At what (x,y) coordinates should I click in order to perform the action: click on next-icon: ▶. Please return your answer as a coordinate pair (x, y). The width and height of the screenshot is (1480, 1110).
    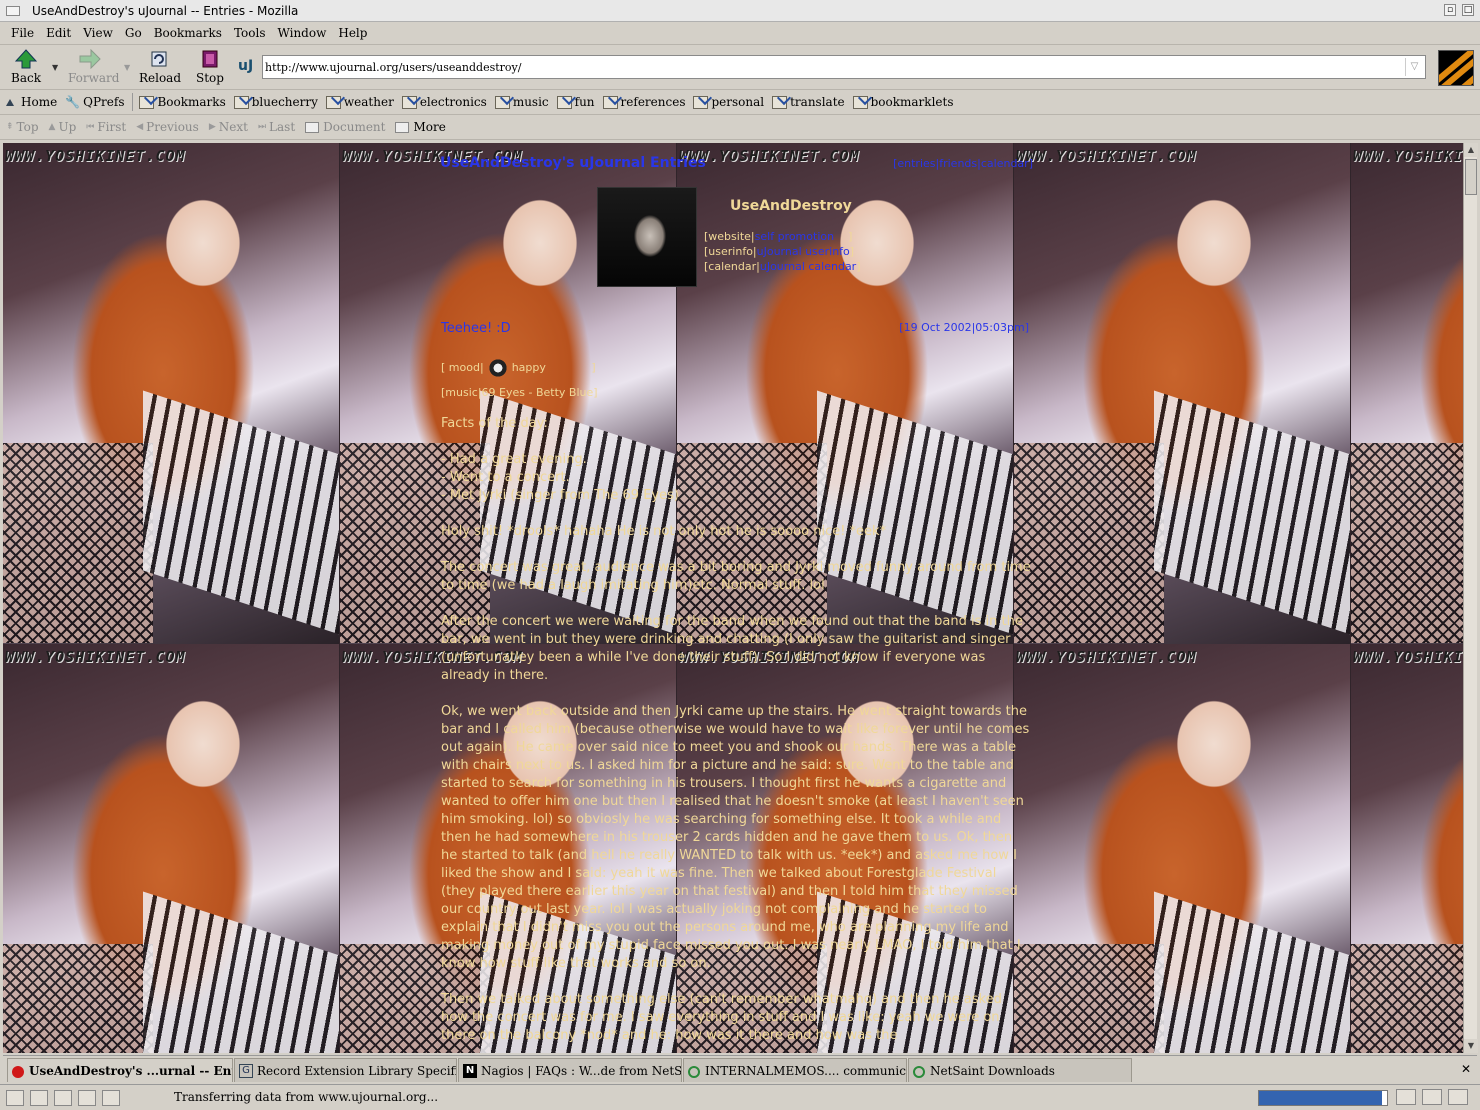
    Looking at the image, I should click on (212, 127).